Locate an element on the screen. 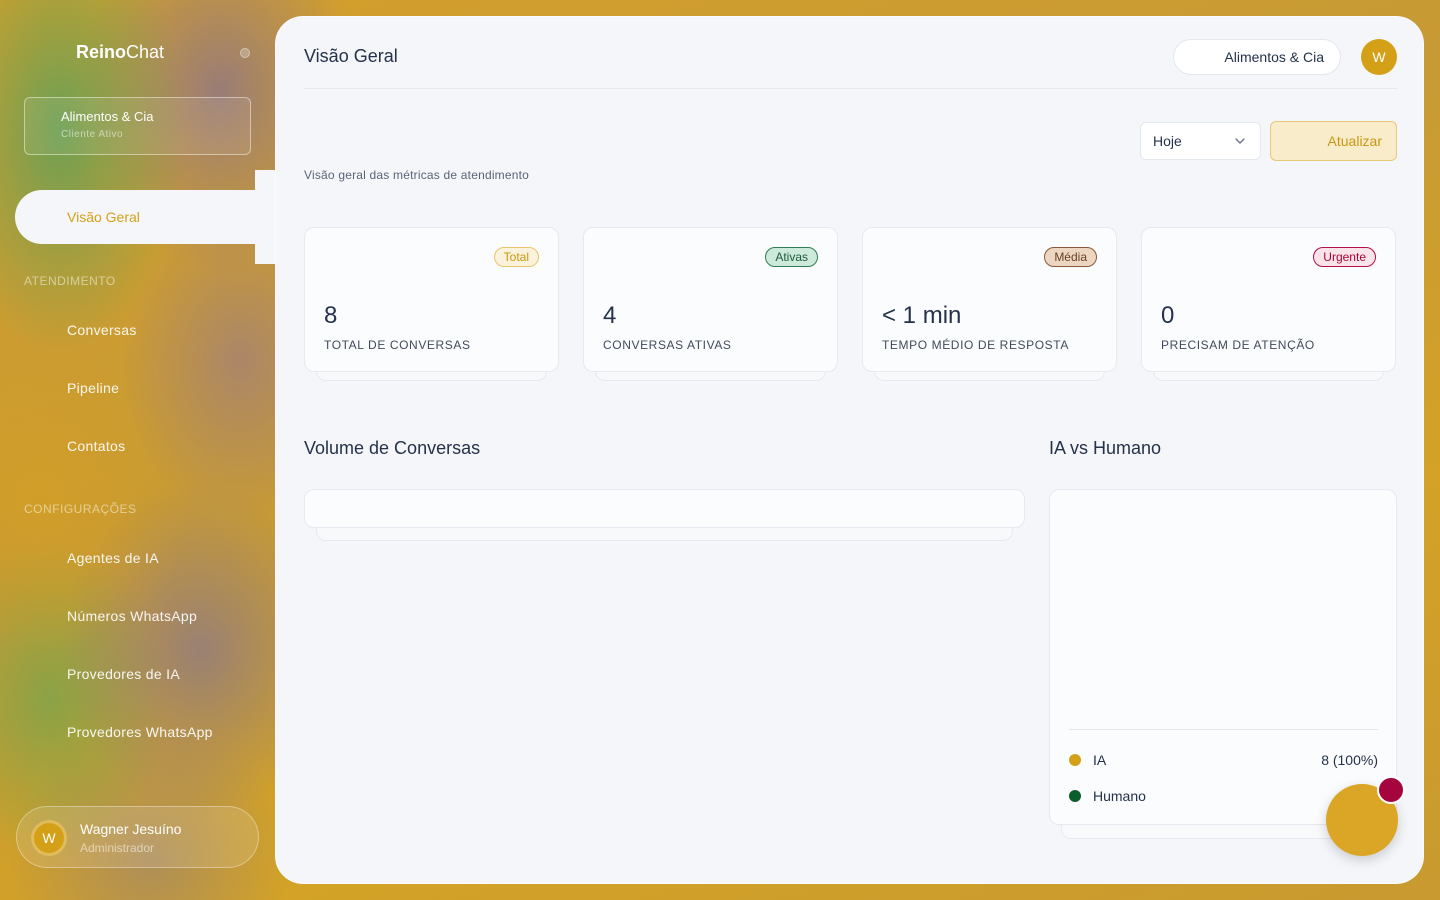 The width and height of the screenshot is (1440, 900). ia-vs-humano-chart: IA 8 (100%) Humano 0 is located at coordinates (1223, 657).